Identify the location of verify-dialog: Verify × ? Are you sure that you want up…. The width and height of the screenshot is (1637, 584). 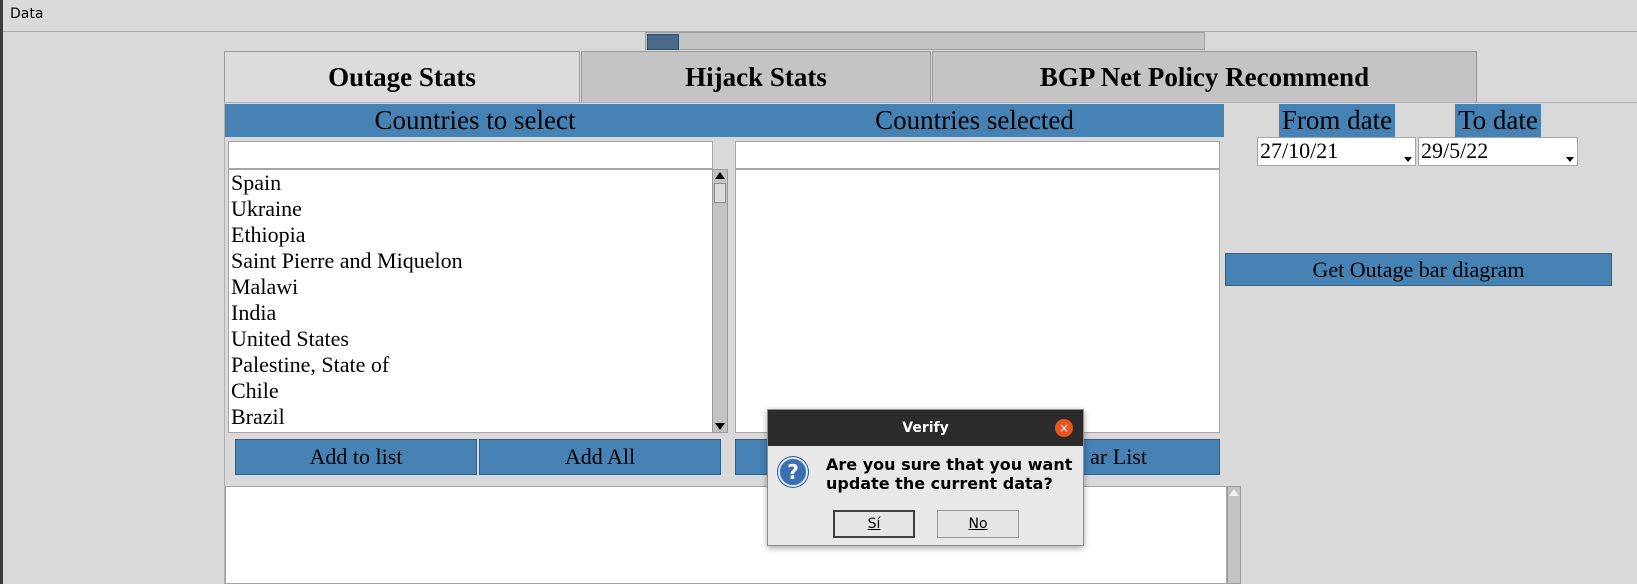
(925, 477).